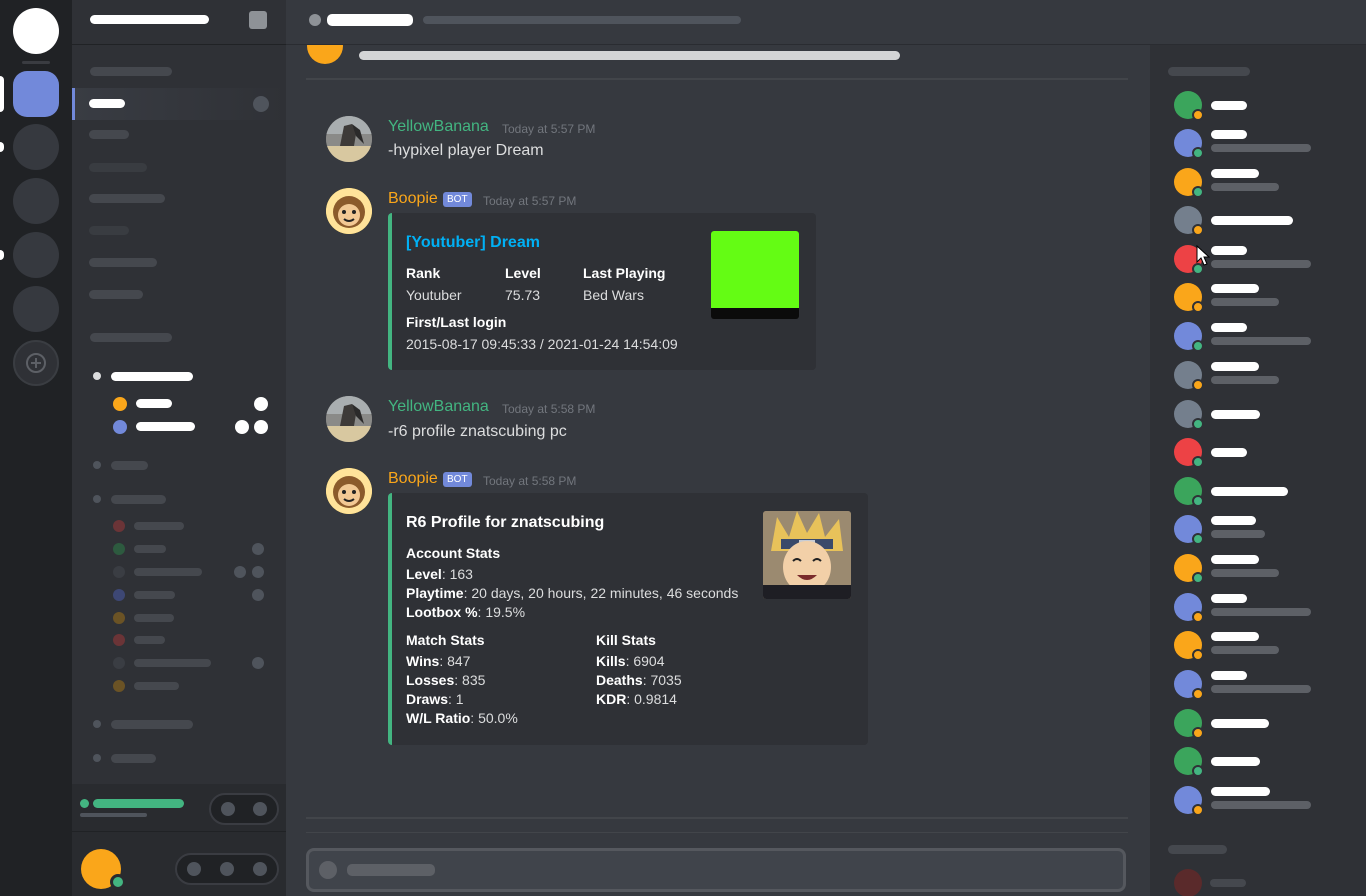  Describe the element at coordinates (260, 809) in the screenshot. I see `disconnect-icon` at that location.